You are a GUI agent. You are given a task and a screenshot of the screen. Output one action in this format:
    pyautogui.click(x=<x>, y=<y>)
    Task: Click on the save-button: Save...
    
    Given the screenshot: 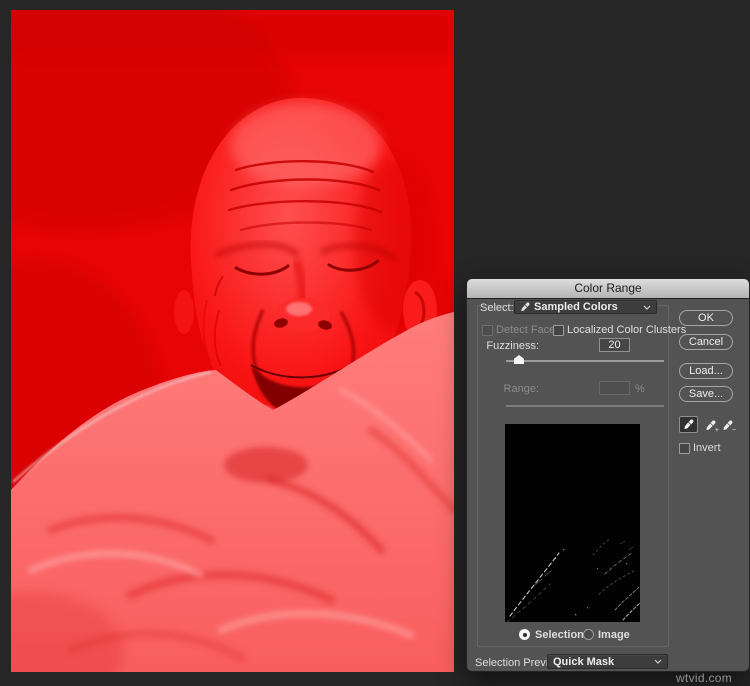 What is the action you would take?
    pyautogui.click(x=706, y=394)
    